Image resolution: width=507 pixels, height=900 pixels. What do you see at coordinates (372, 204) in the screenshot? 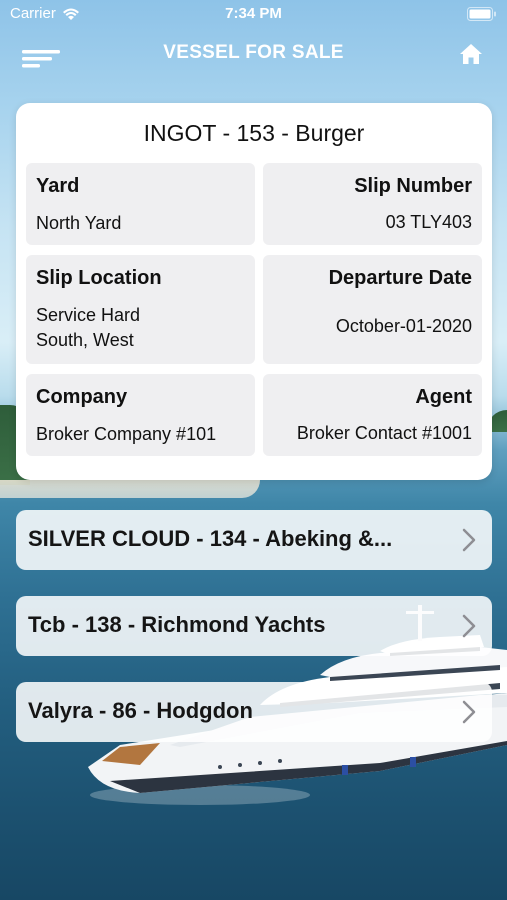
I see `slip-number-cell: Slip Number 03 TLY403` at bounding box center [372, 204].